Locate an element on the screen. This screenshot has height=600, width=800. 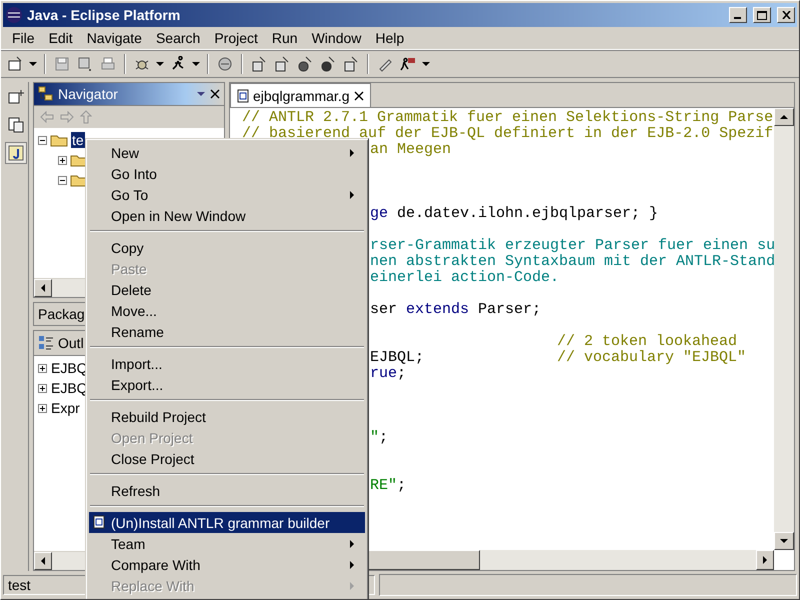
menu-item: Compare With is located at coordinates (227, 564).